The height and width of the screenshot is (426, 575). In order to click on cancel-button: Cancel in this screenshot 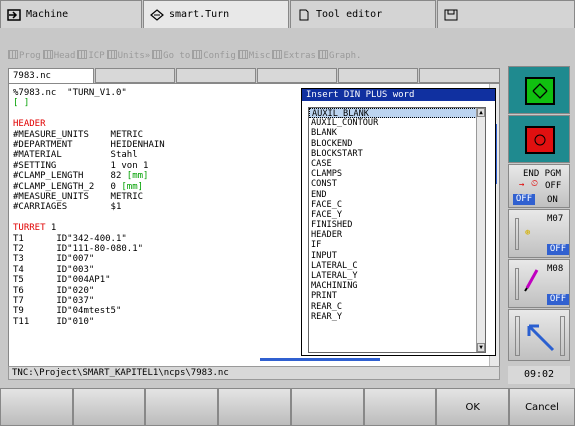, I will do `click(542, 407)`.